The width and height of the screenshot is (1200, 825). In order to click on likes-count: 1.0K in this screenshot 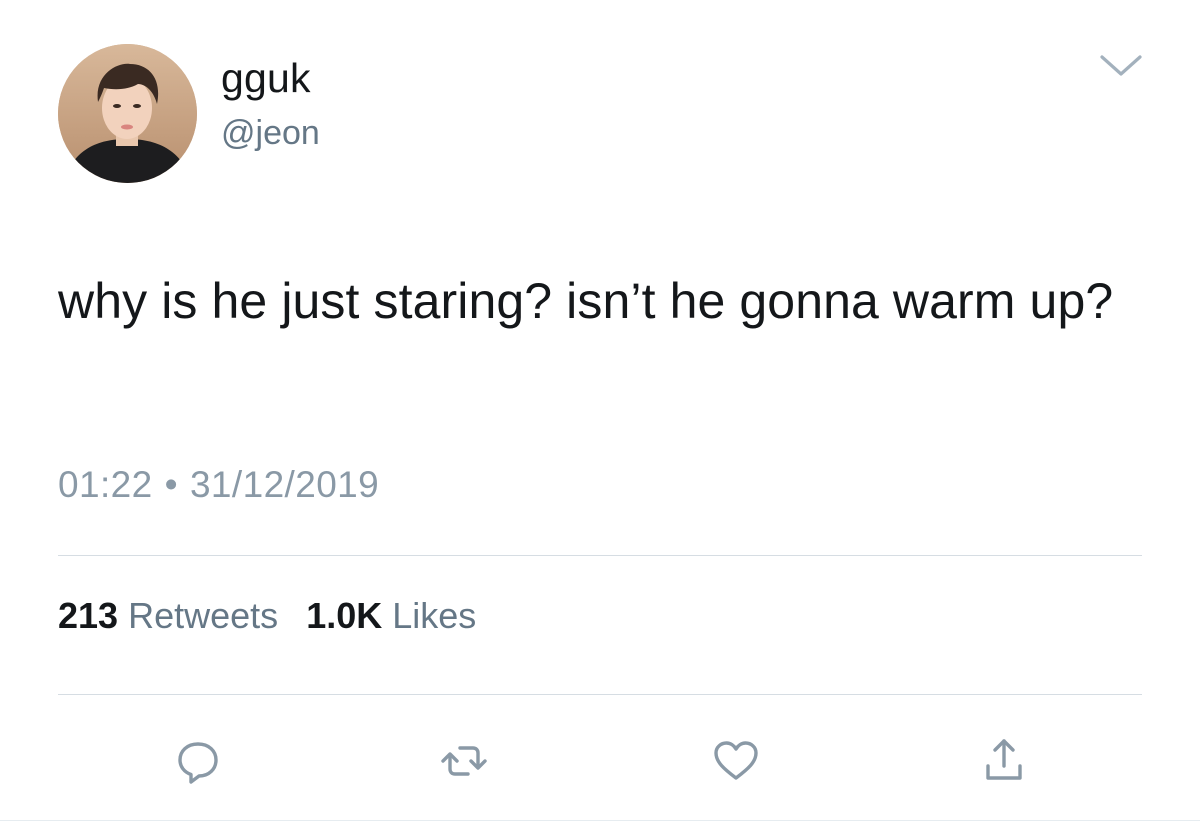, I will do `click(344, 615)`.